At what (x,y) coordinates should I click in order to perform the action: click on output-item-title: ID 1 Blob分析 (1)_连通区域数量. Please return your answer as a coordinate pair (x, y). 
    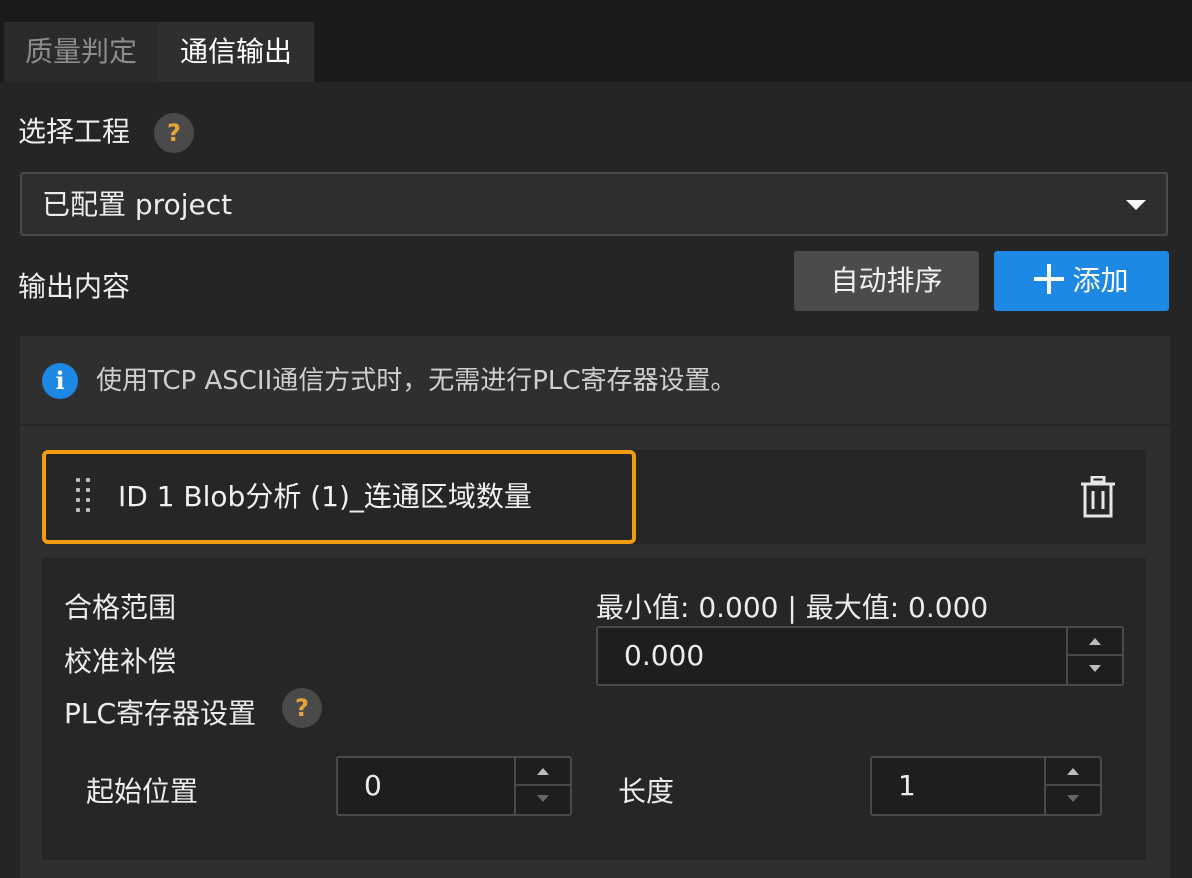
    Looking at the image, I should click on (325, 496).